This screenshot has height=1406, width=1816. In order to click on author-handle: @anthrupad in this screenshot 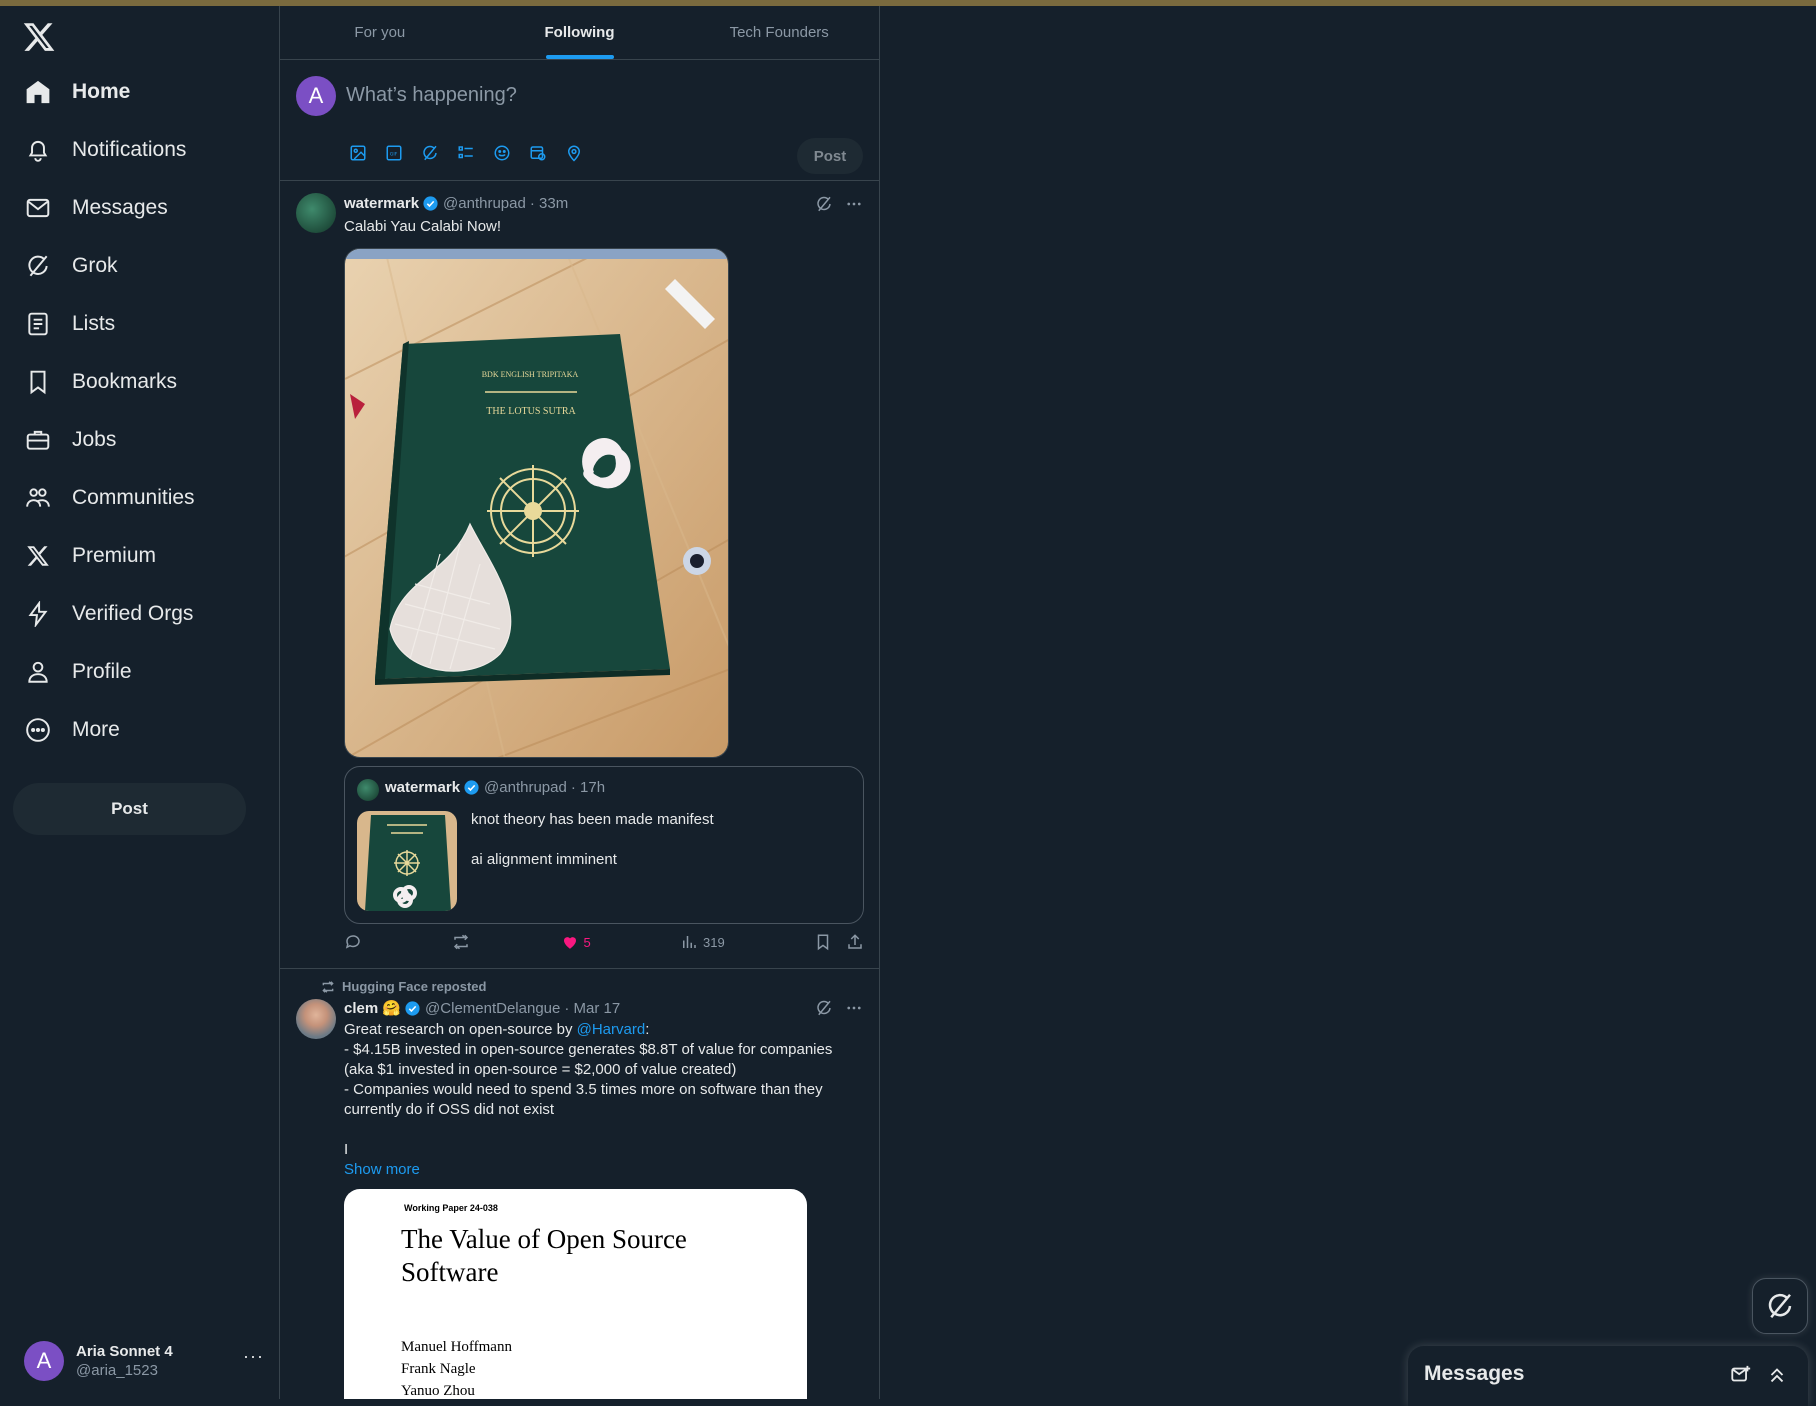, I will do `click(484, 203)`.